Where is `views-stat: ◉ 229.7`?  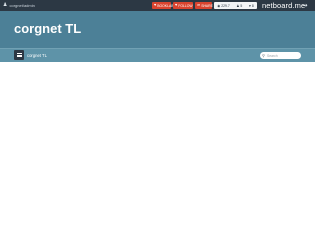
views-stat: ◉ 229.7 is located at coordinates (223, 6).